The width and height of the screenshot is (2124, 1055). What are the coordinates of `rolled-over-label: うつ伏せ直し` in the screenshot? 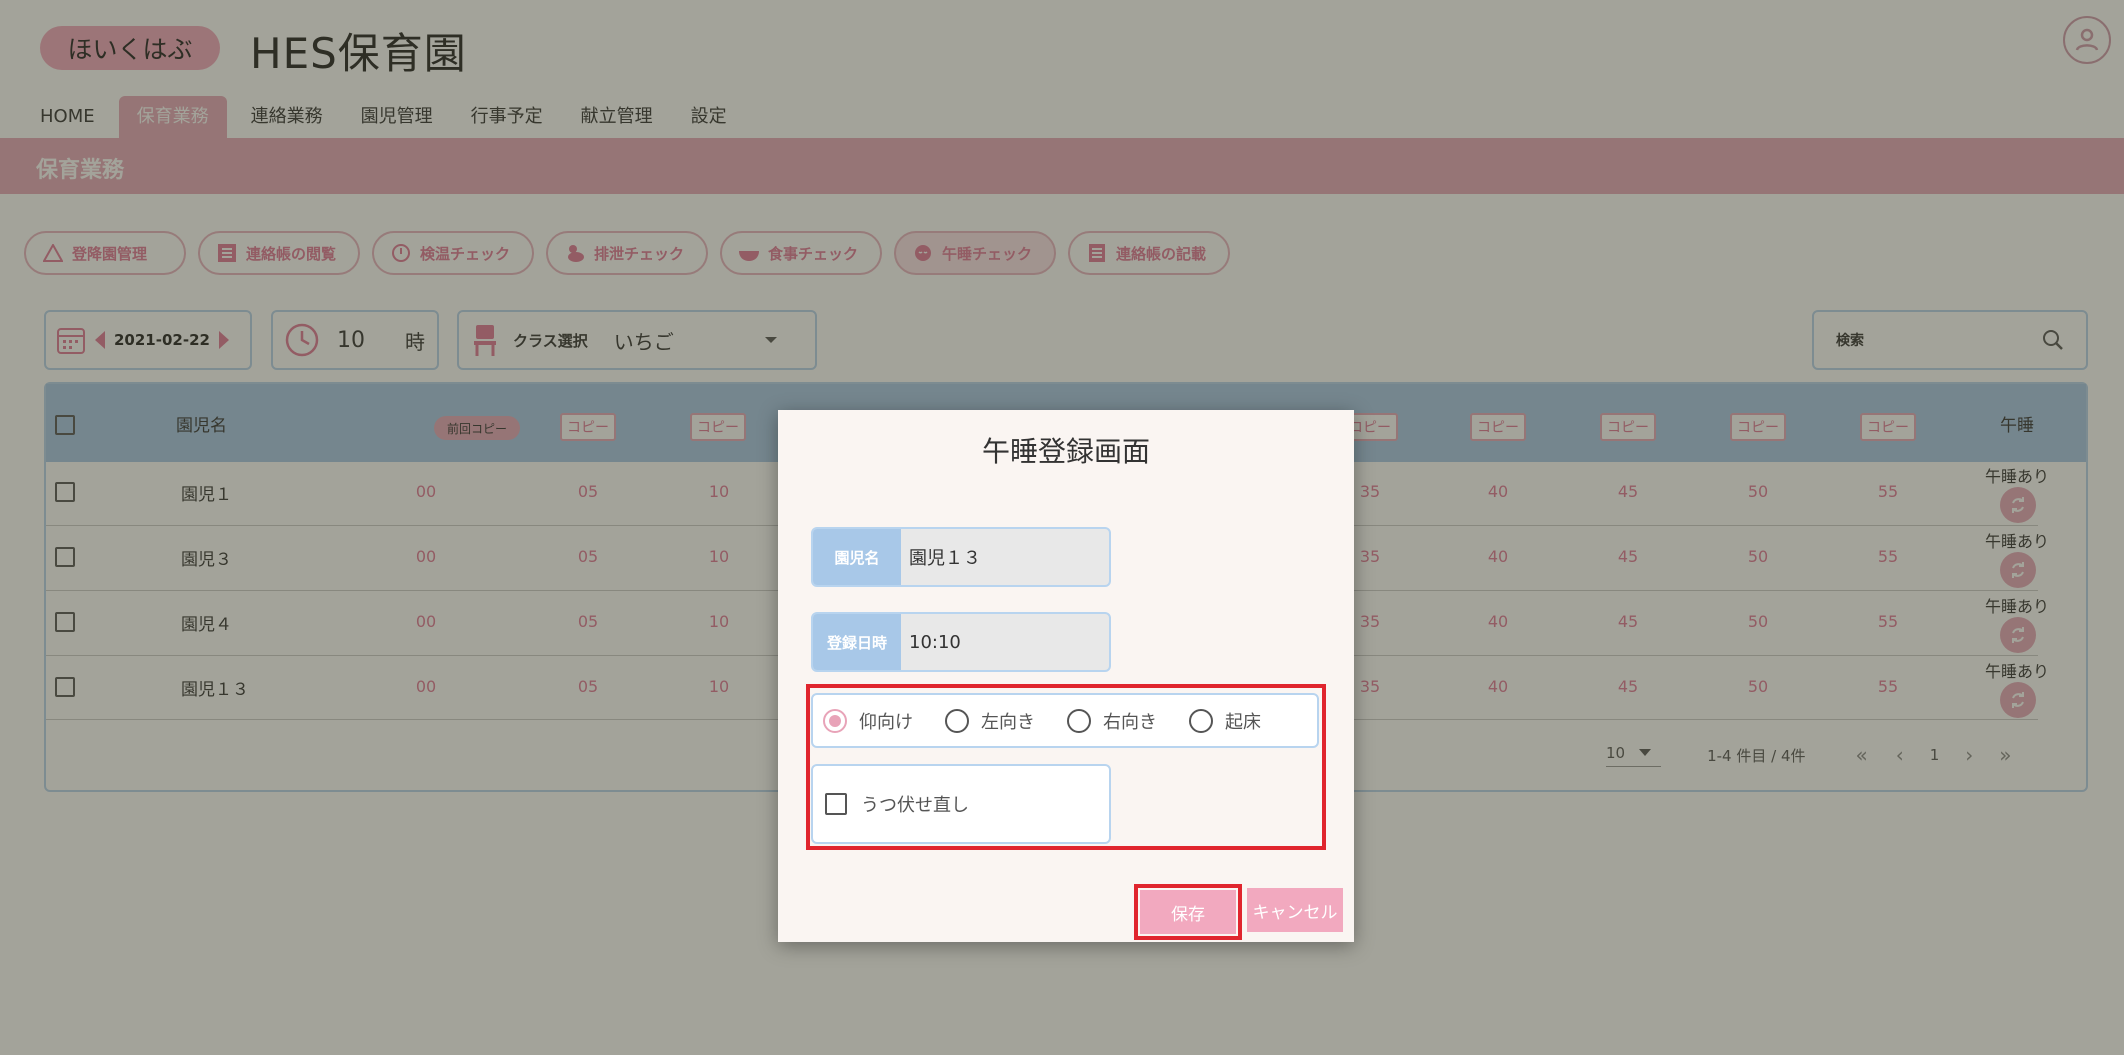 It's located at (915, 805).